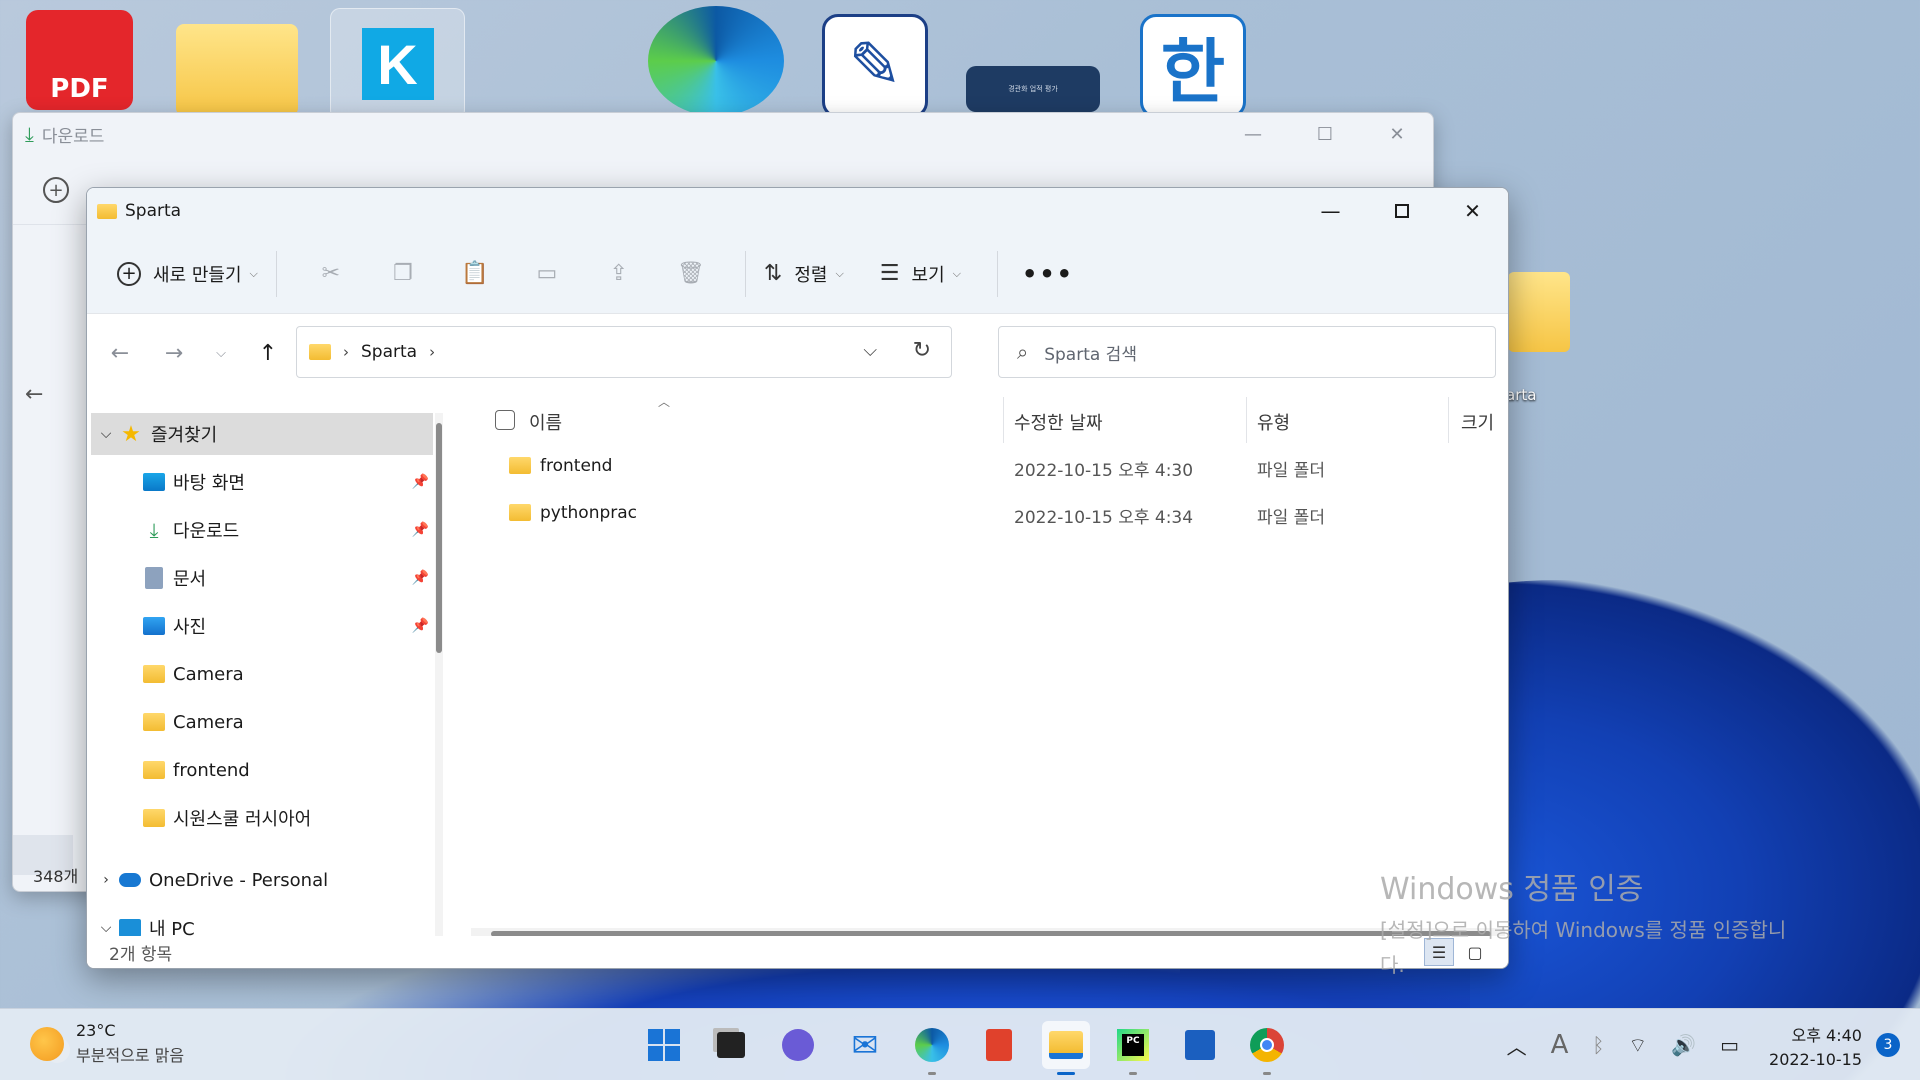  I want to click on task-view-icon, so click(731, 1045).